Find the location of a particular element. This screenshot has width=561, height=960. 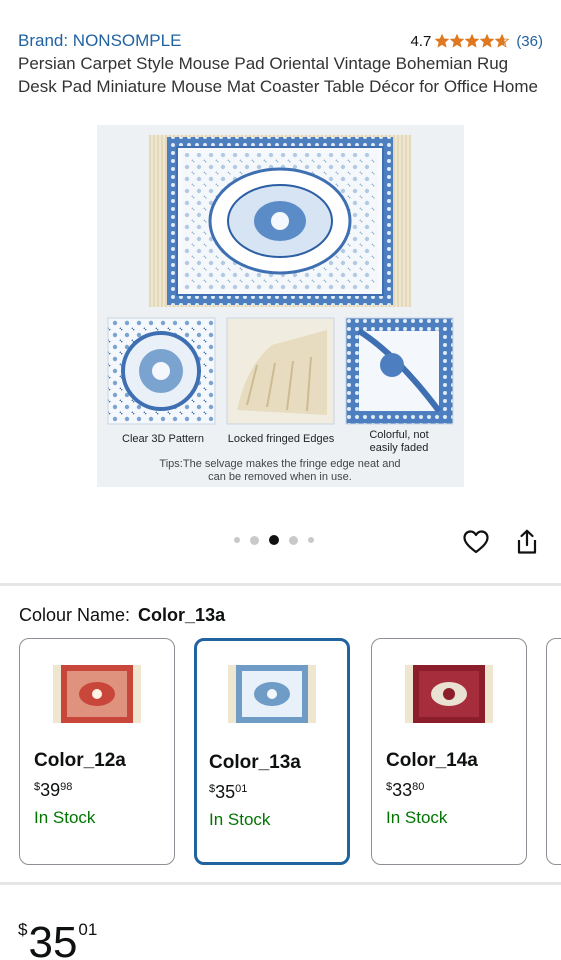

price-cents: 01 is located at coordinates (88, 929).